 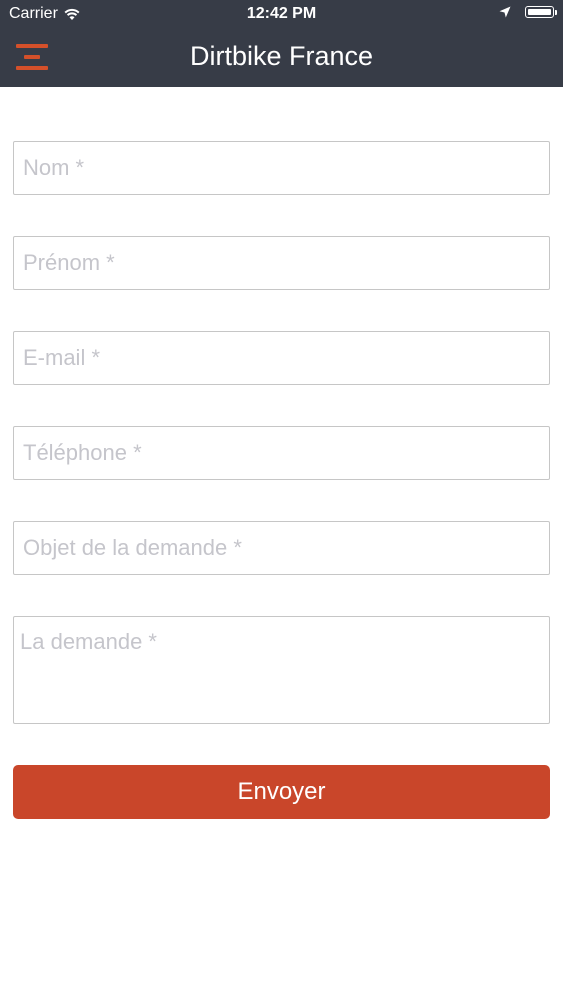 I want to click on objet-field, so click(x=281, y=548).